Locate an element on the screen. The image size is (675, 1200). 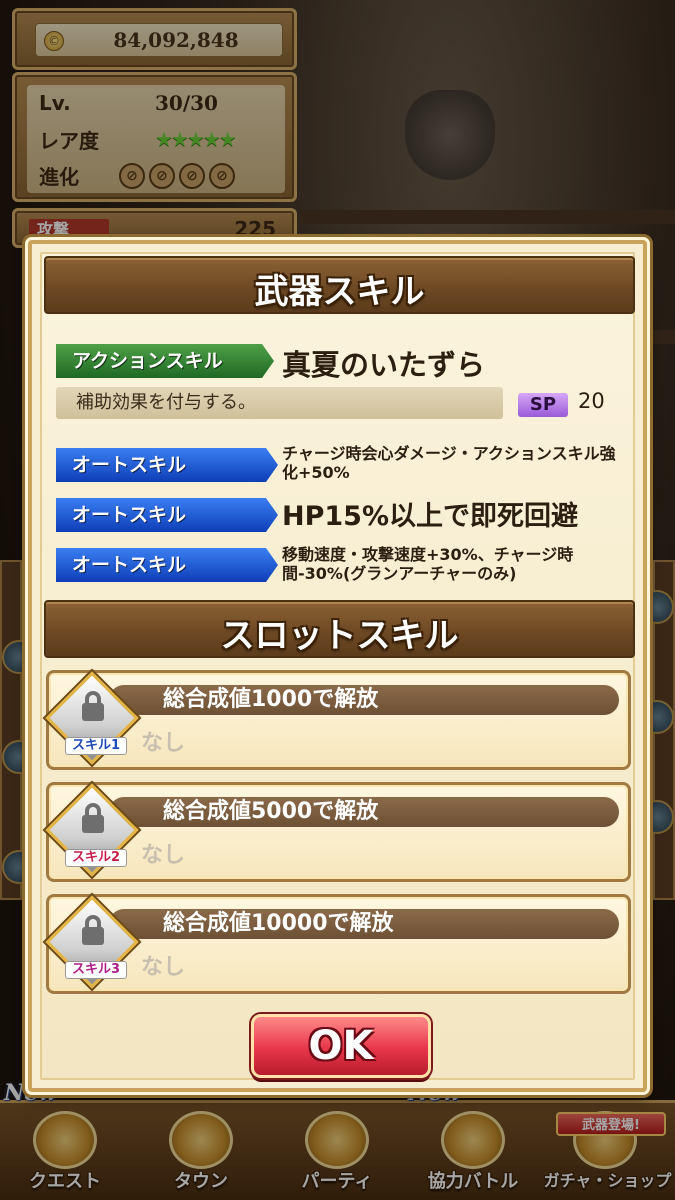
slot-tag: スキル1 is located at coordinates (96, 746).